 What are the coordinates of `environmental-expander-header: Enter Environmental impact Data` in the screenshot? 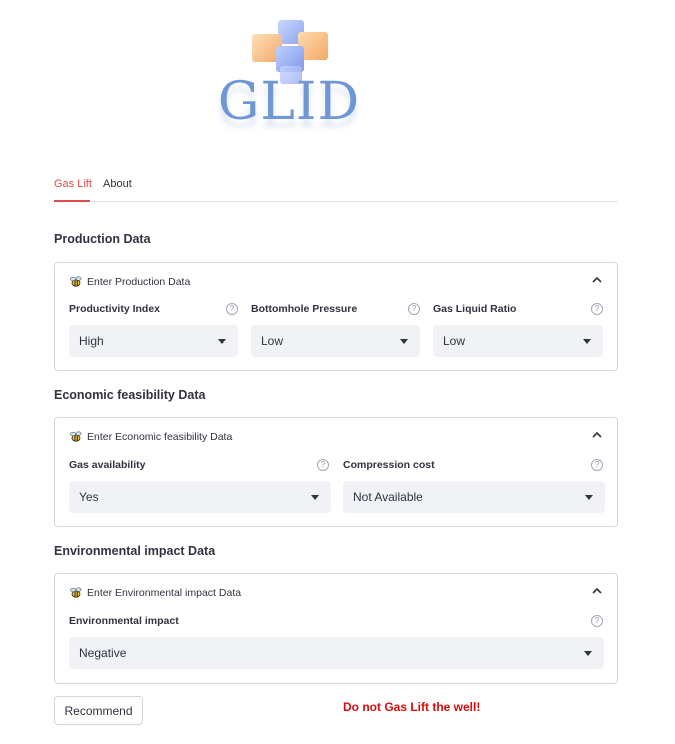 It's located at (155, 593).